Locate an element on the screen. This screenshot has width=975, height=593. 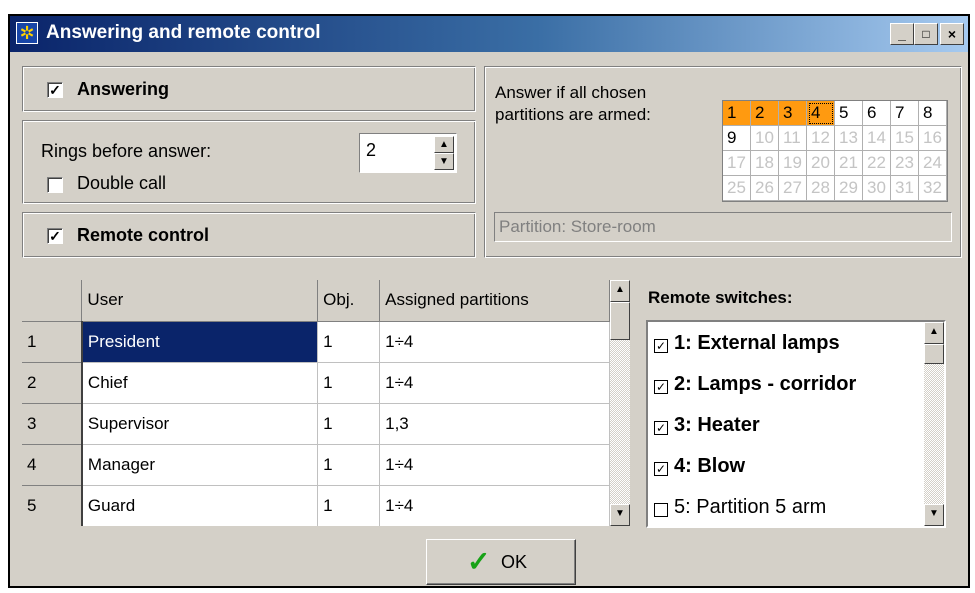
double-call-checkbox is located at coordinates (55, 185).